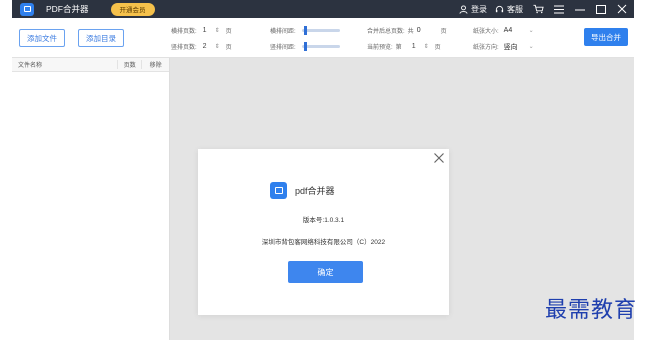 Image resolution: width=668 pixels, height=340 pixels. Describe the element at coordinates (283, 32) in the screenshot. I see `h-spacing-label: 横排间距:` at that location.